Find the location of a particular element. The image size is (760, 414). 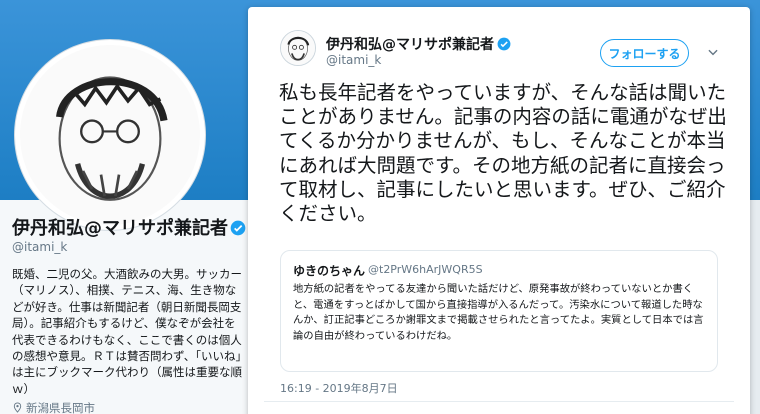

tweet-author-avatar is located at coordinates (298, 48).